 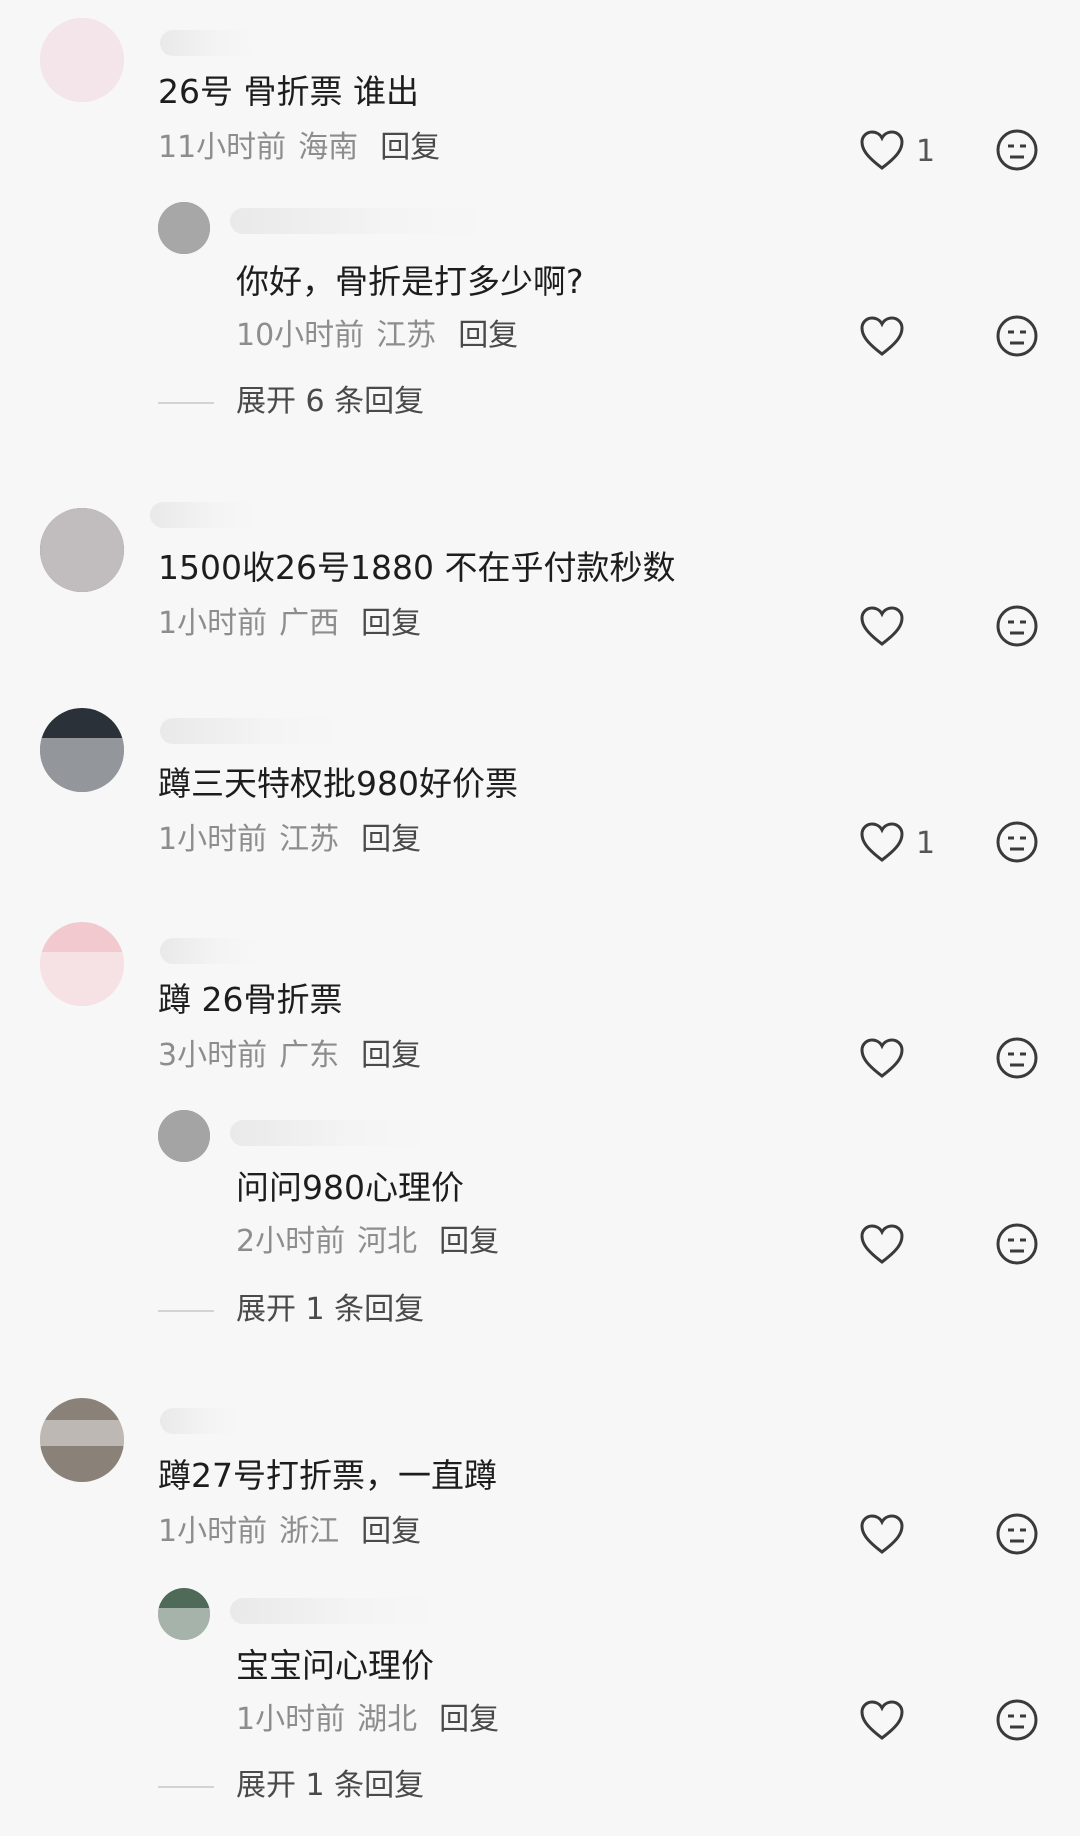 What do you see at coordinates (330, 401) in the screenshot?
I see `expand-replies-label: 展开 6 条回复` at bounding box center [330, 401].